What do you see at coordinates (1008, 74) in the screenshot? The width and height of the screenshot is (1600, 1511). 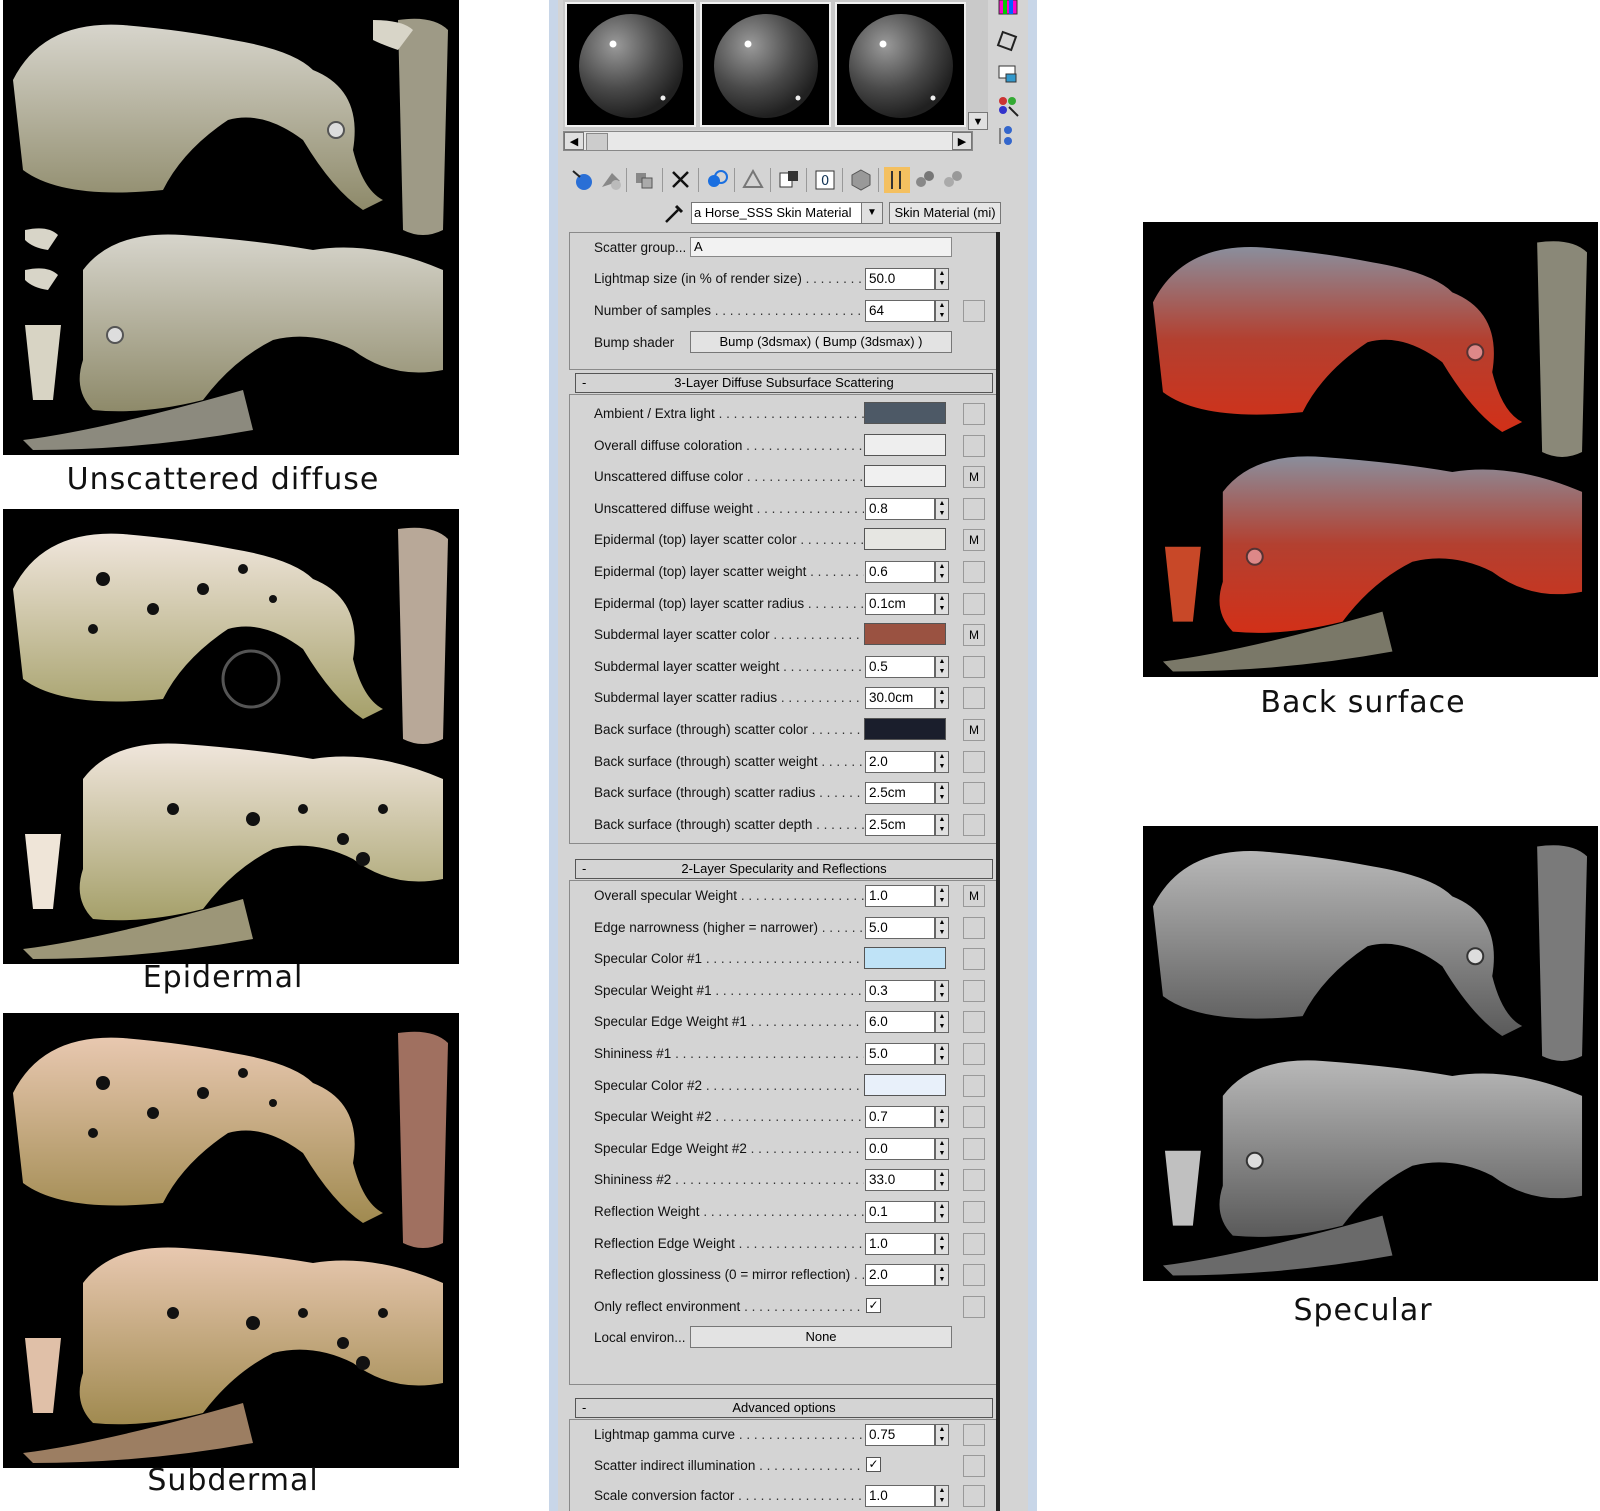 I see `video-color-check-icon` at bounding box center [1008, 74].